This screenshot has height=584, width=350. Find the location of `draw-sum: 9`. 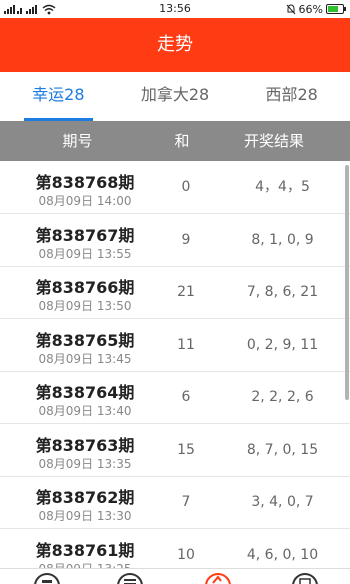

draw-sum: 9 is located at coordinates (186, 240).